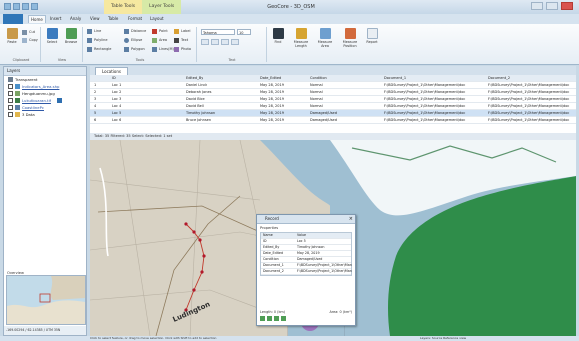  What do you see at coordinates (157, 19) in the screenshot?
I see `tab-layout: Layout` at bounding box center [157, 19].